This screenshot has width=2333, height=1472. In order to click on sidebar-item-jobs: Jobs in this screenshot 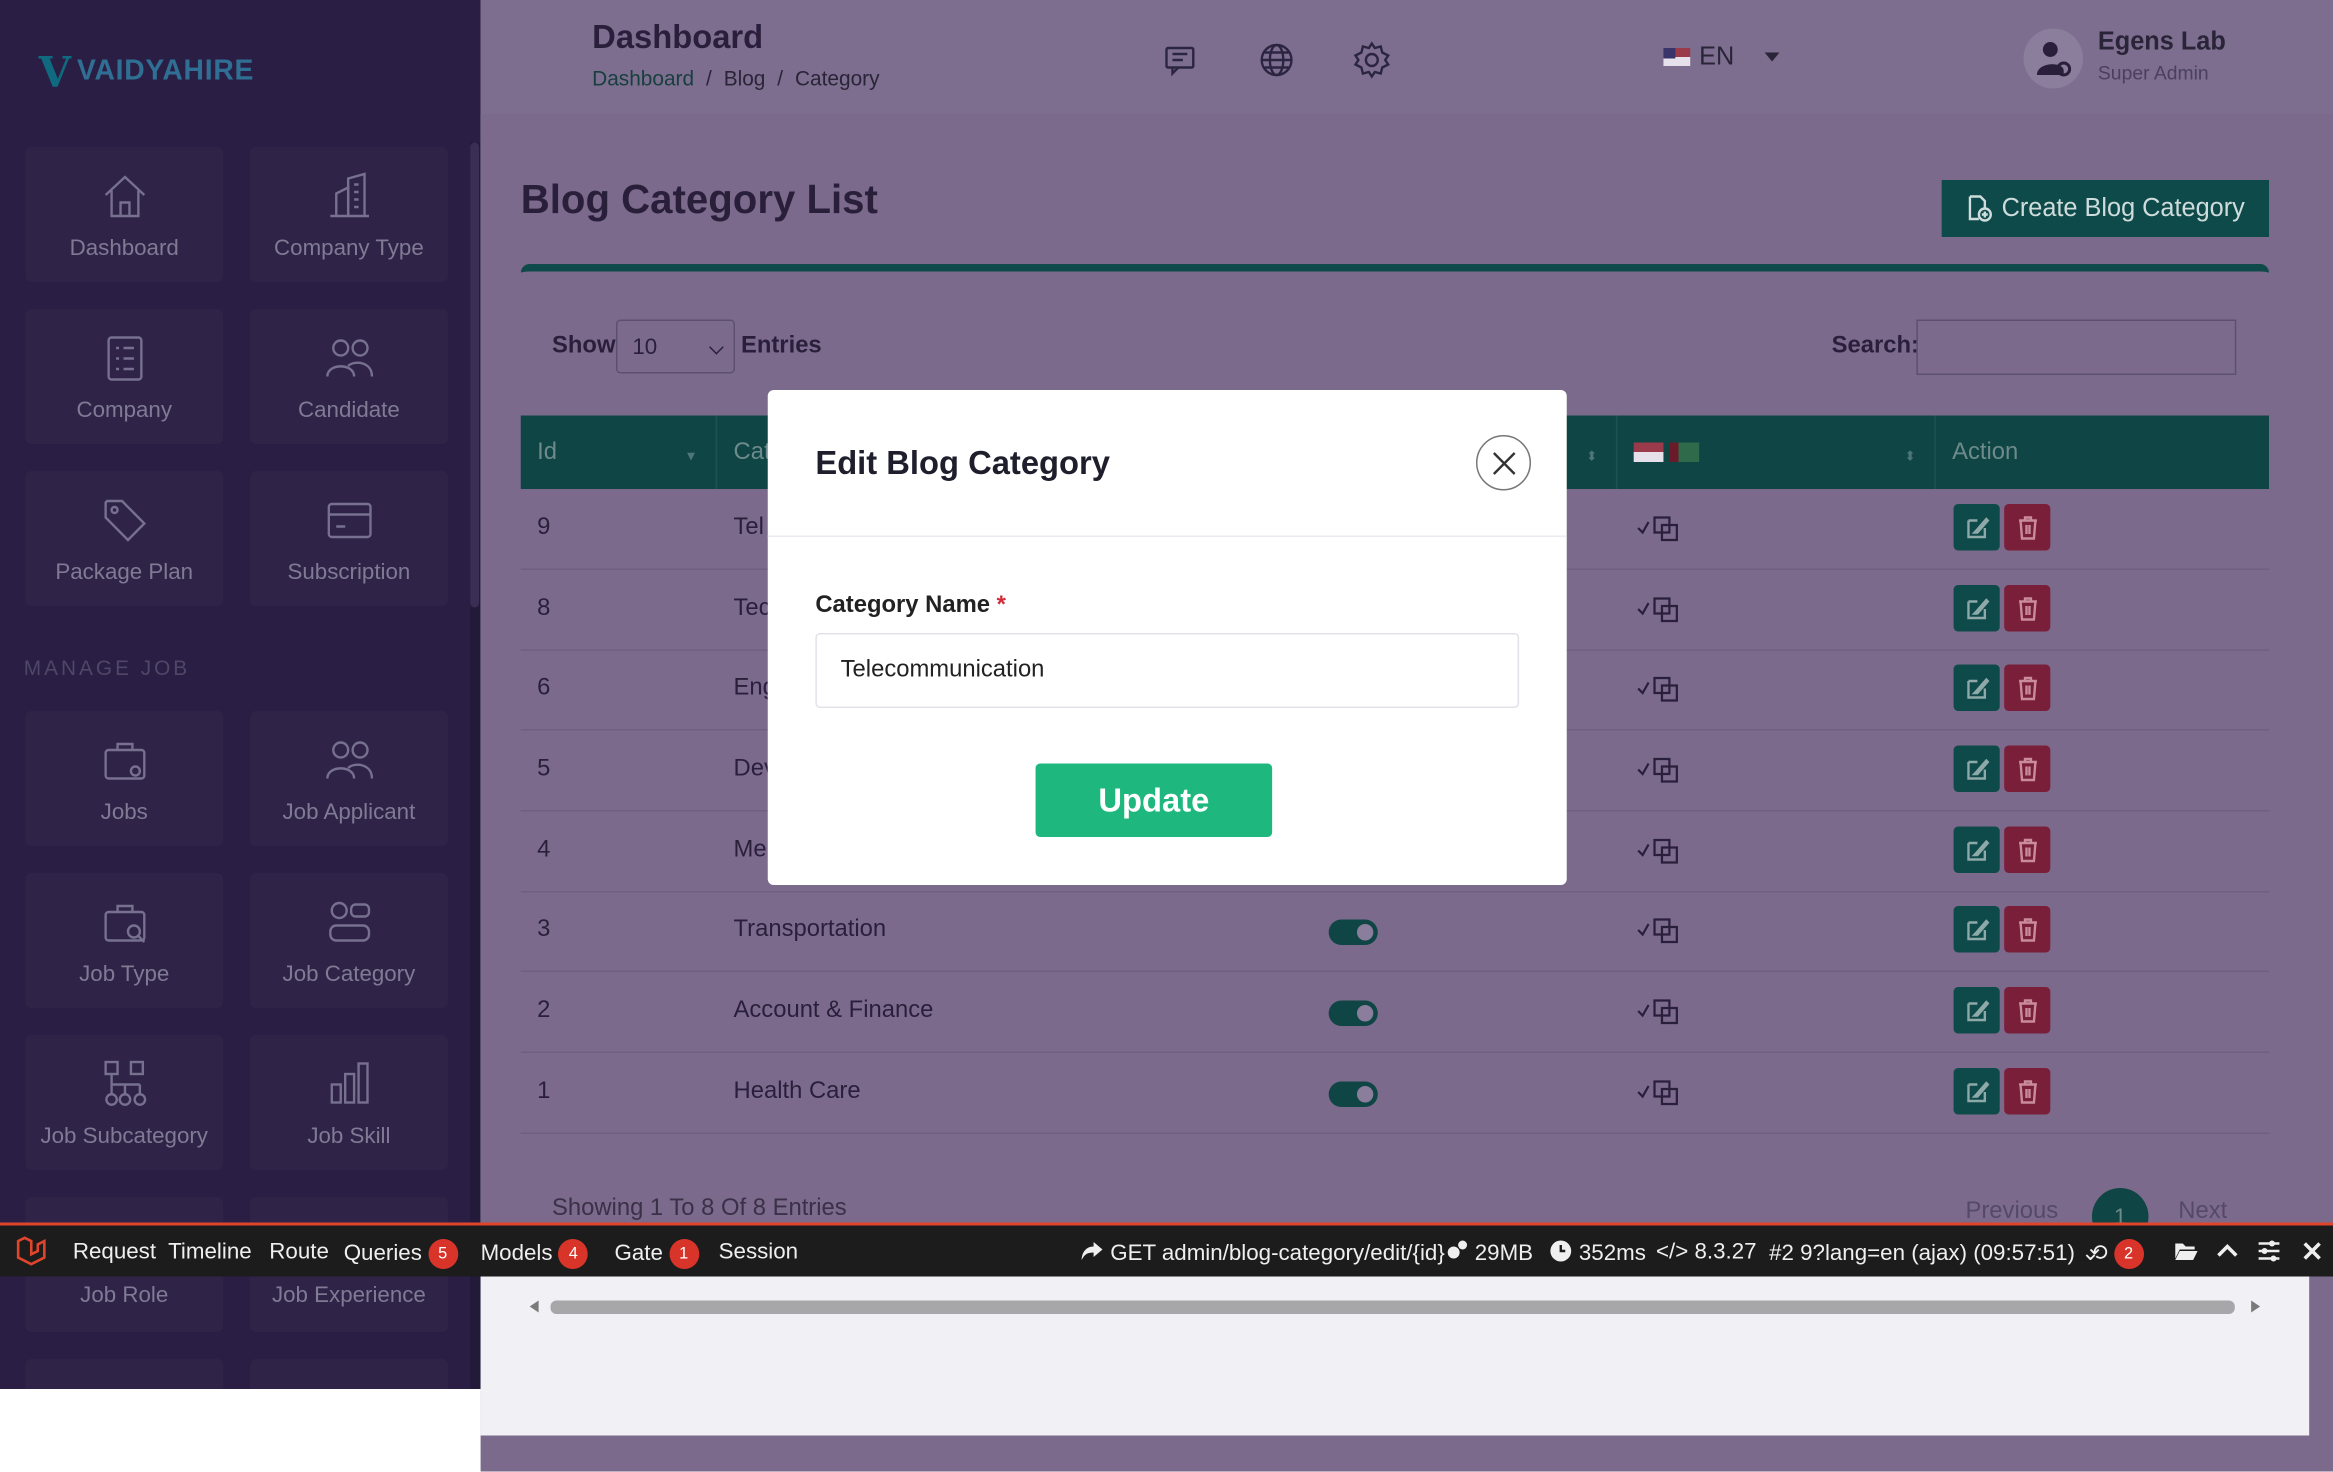, I will do `click(124, 778)`.